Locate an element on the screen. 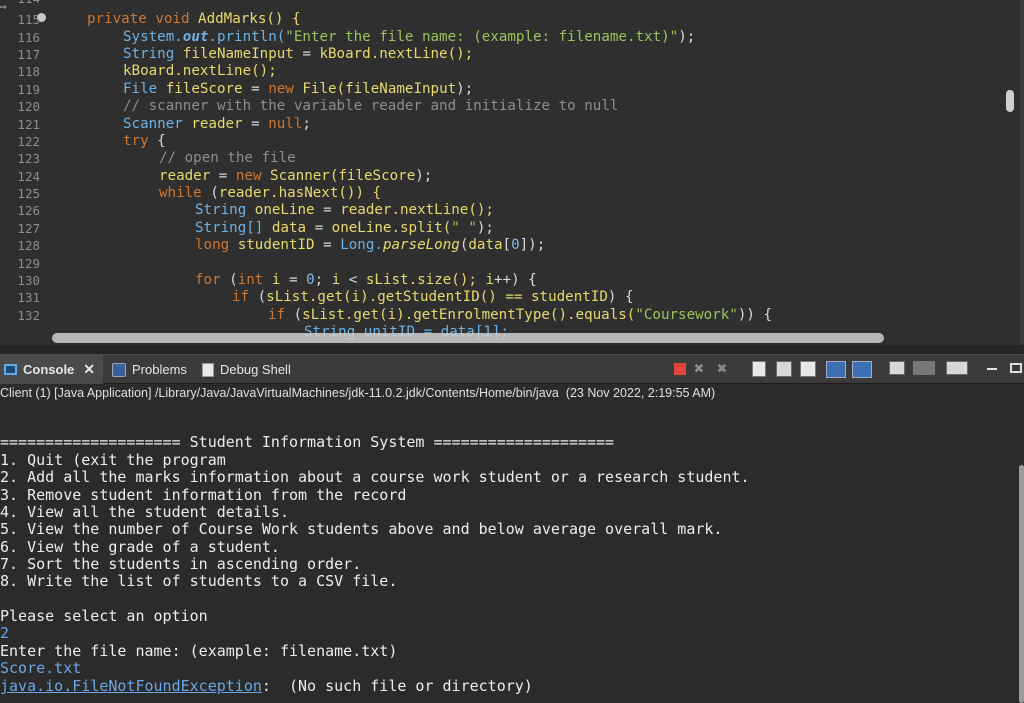  close-icon: ✕ is located at coordinates (89, 369).